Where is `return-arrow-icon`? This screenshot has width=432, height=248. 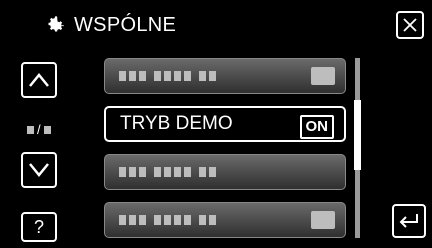
return-arrow-icon is located at coordinates (408, 221).